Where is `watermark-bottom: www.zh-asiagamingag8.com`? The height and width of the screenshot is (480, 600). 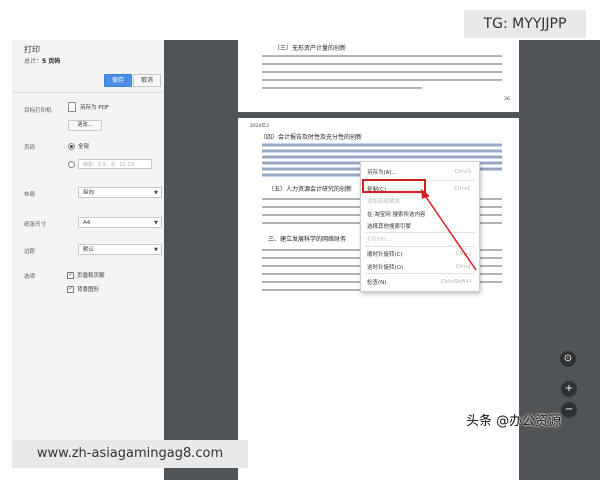
watermark-bottom: www.zh-asiagamingag8.com is located at coordinates (130, 454).